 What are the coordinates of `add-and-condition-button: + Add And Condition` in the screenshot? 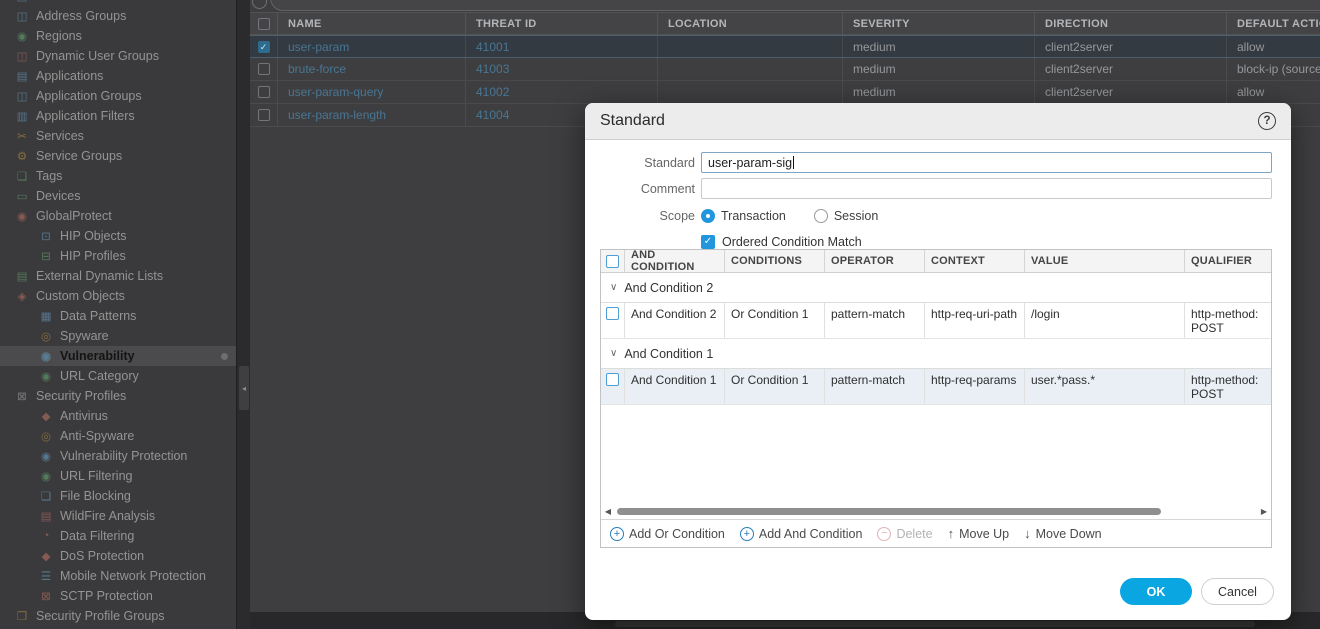 It's located at (800, 533).